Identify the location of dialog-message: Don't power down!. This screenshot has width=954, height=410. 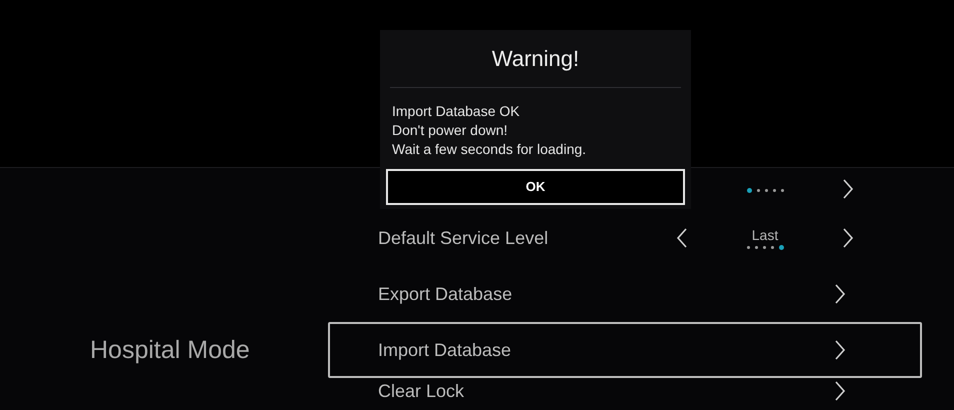
(450, 130).